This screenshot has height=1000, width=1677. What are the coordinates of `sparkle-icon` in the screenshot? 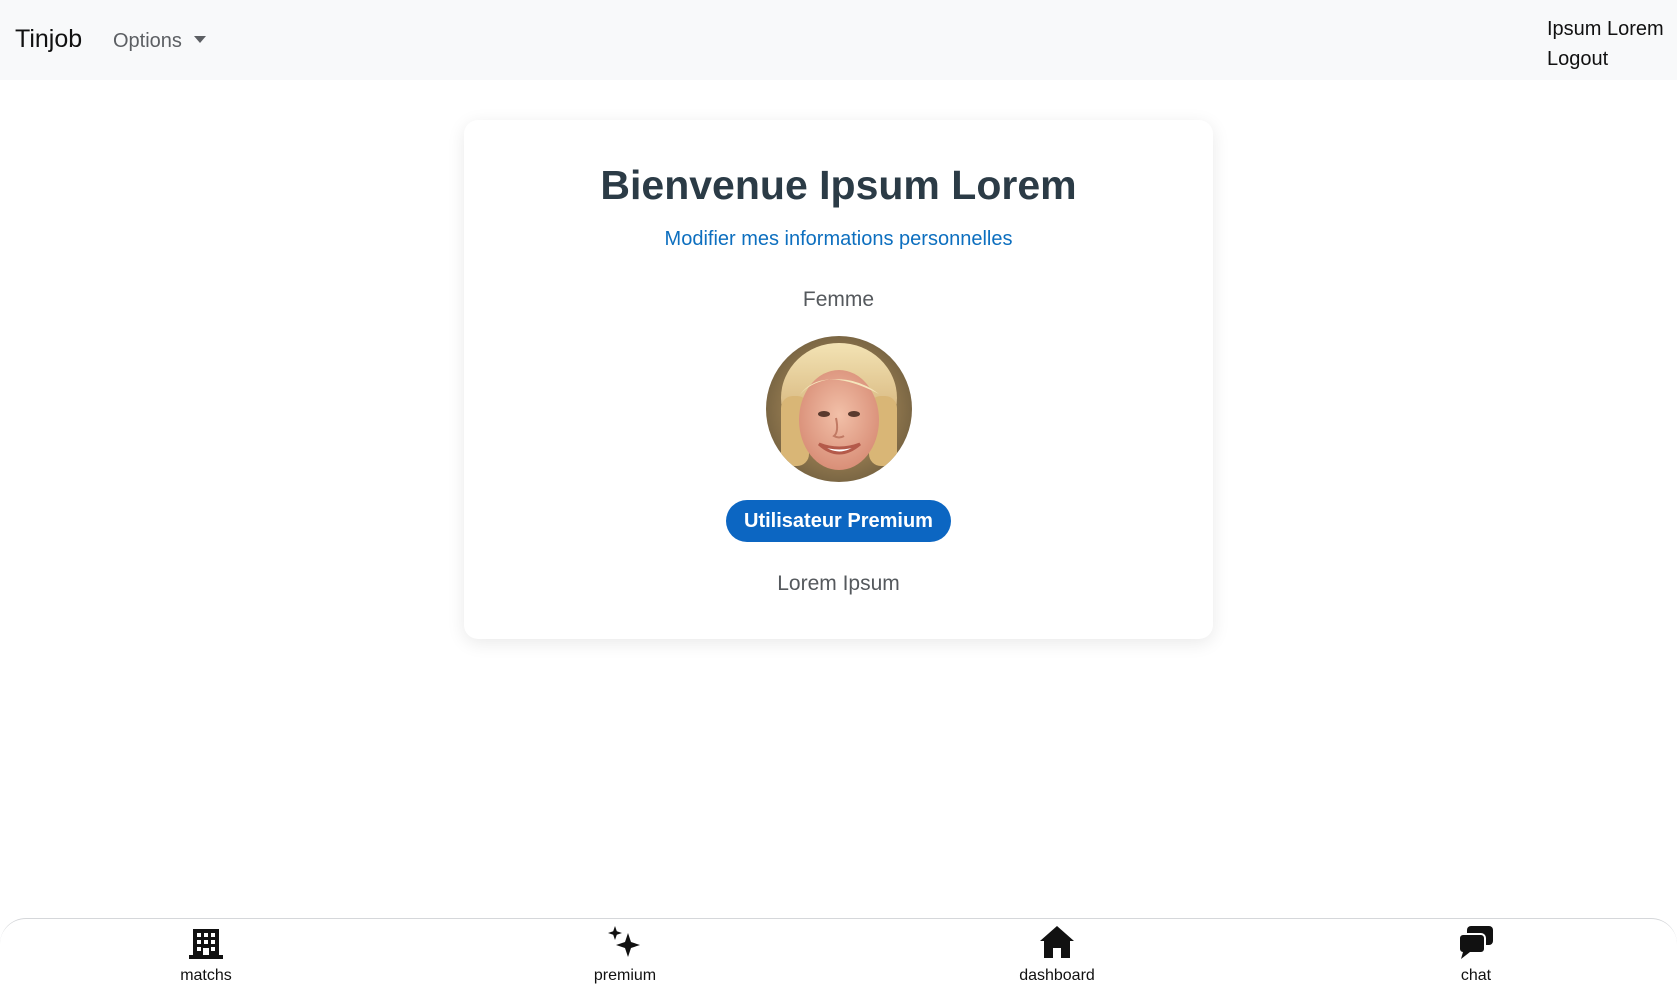 It's located at (624, 941).